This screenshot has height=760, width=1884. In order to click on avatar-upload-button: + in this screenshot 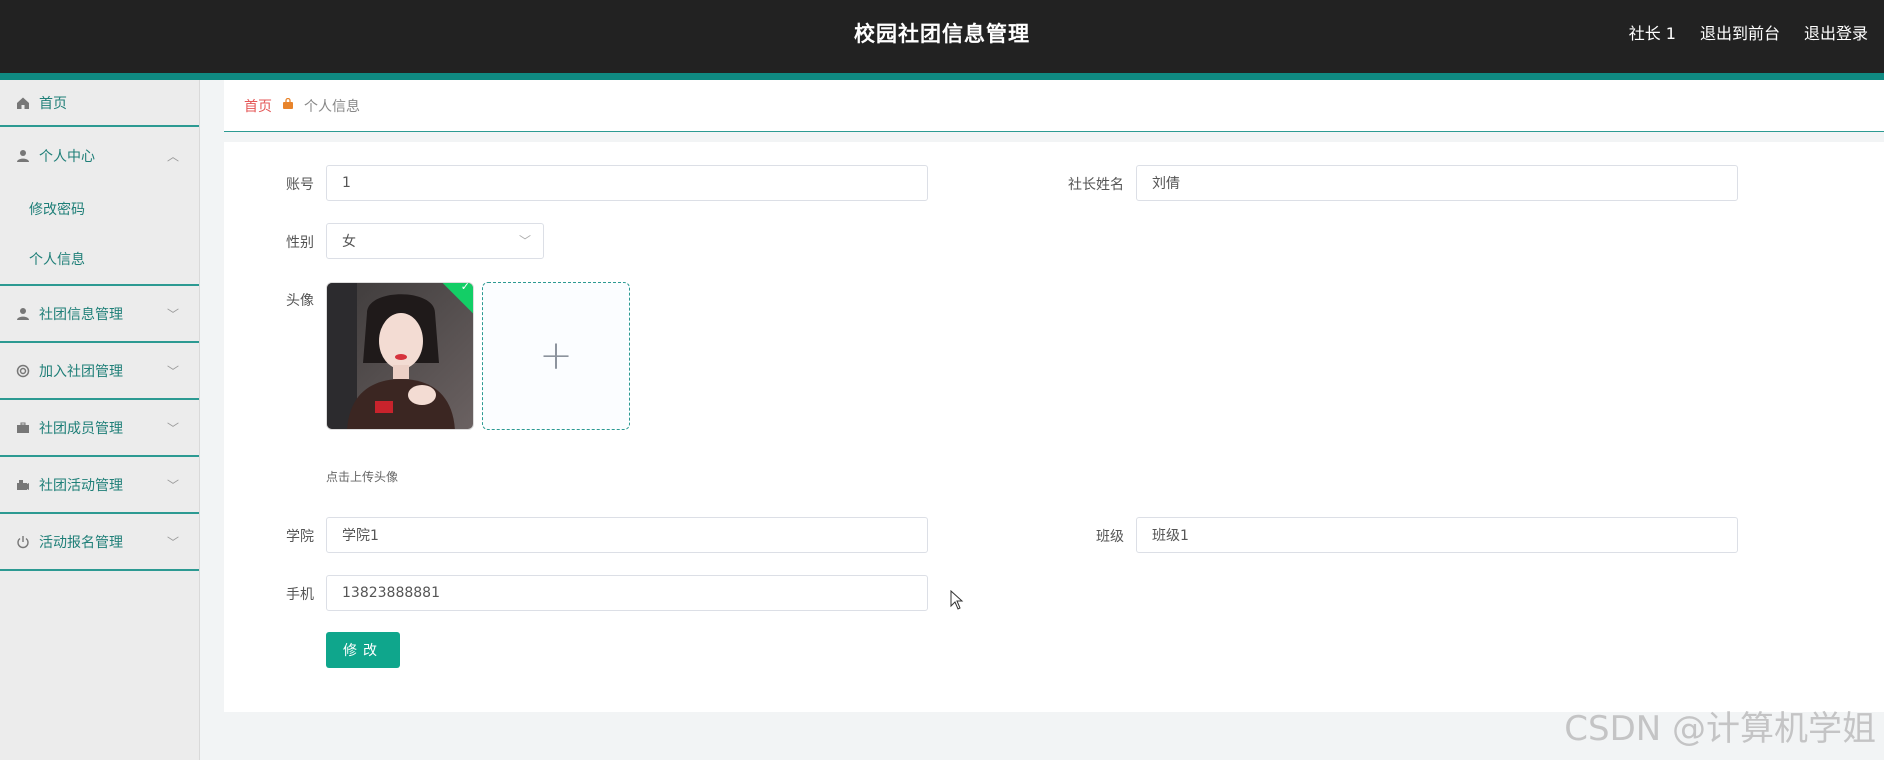, I will do `click(556, 356)`.